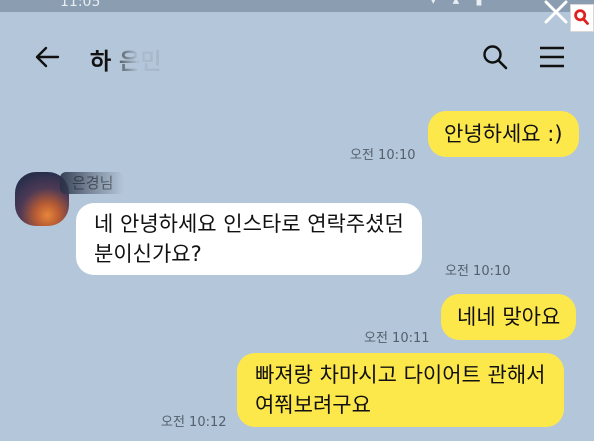 Image resolution: width=594 pixels, height=441 pixels. What do you see at coordinates (397, 338) in the screenshot?
I see `message-time: 오전 10:11` at bounding box center [397, 338].